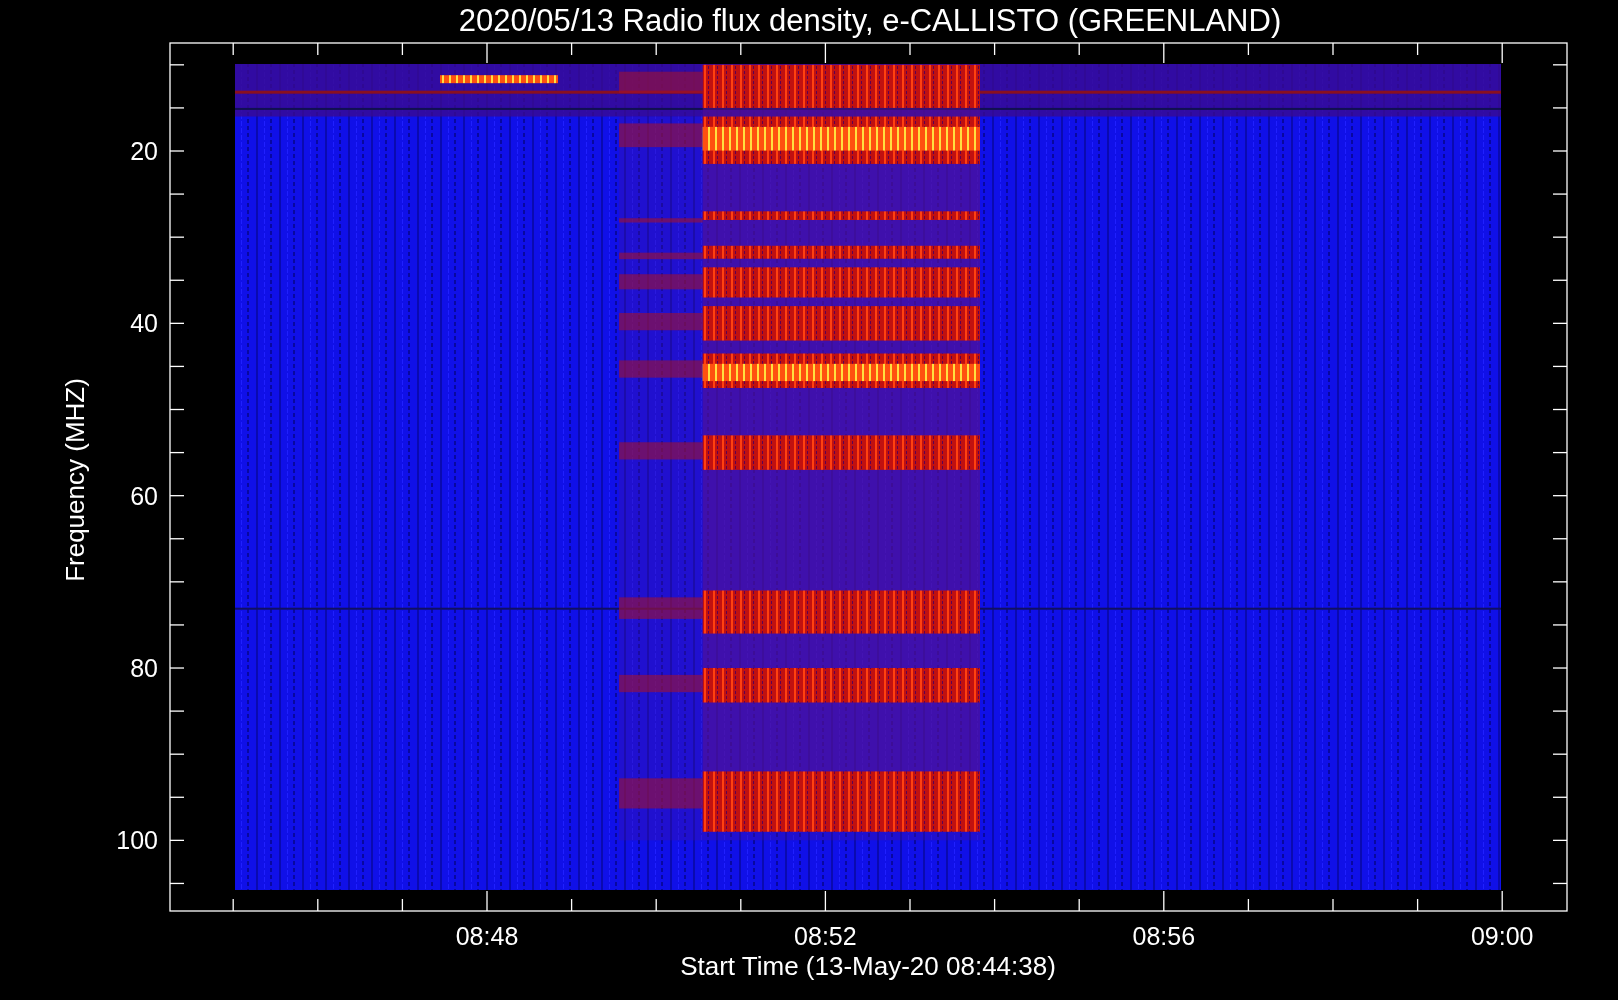 The height and width of the screenshot is (1000, 1618). What do you see at coordinates (825, 936) in the screenshot?
I see `x-tick-label: 08:52` at bounding box center [825, 936].